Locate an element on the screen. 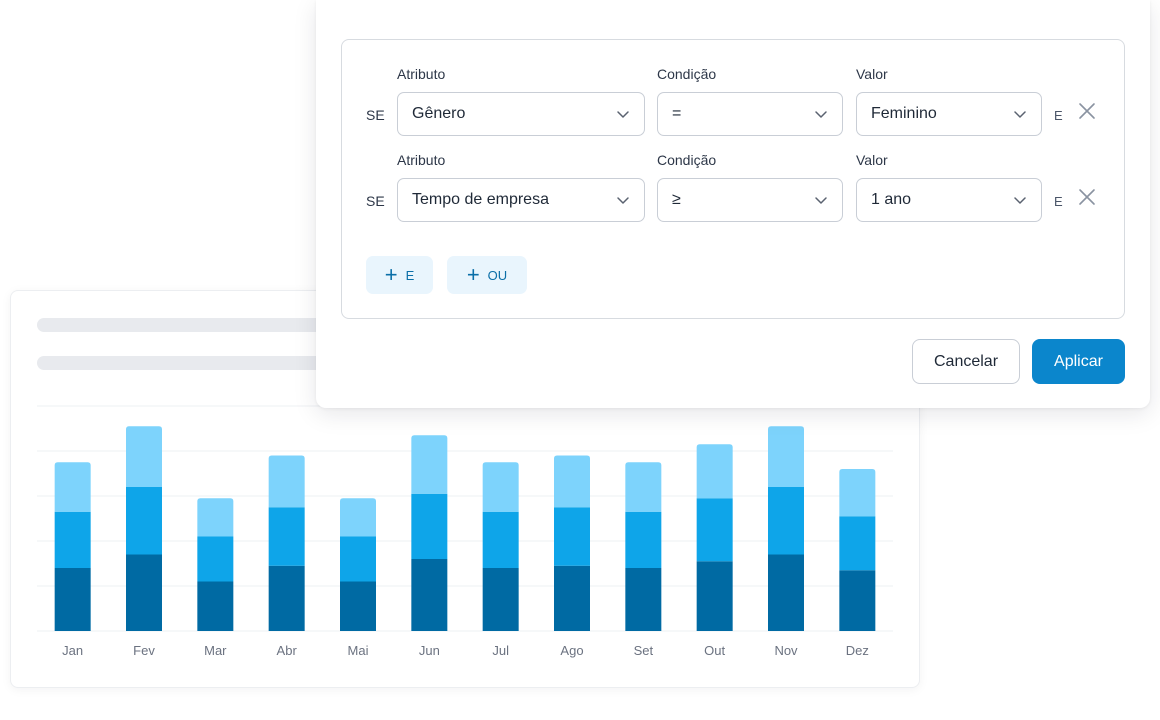 The height and width of the screenshot is (720, 1160). add-and-condition-button: + E is located at coordinates (399, 275).